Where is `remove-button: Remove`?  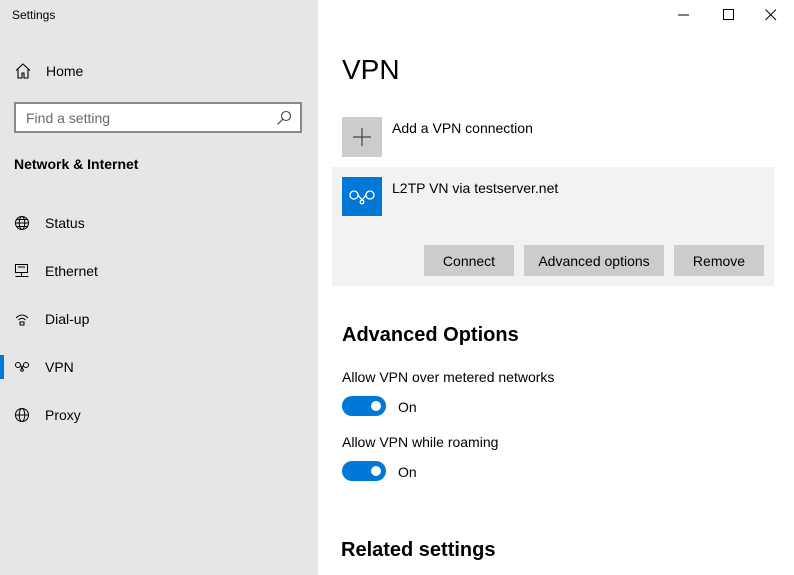
remove-button: Remove is located at coordinates (719, 260).